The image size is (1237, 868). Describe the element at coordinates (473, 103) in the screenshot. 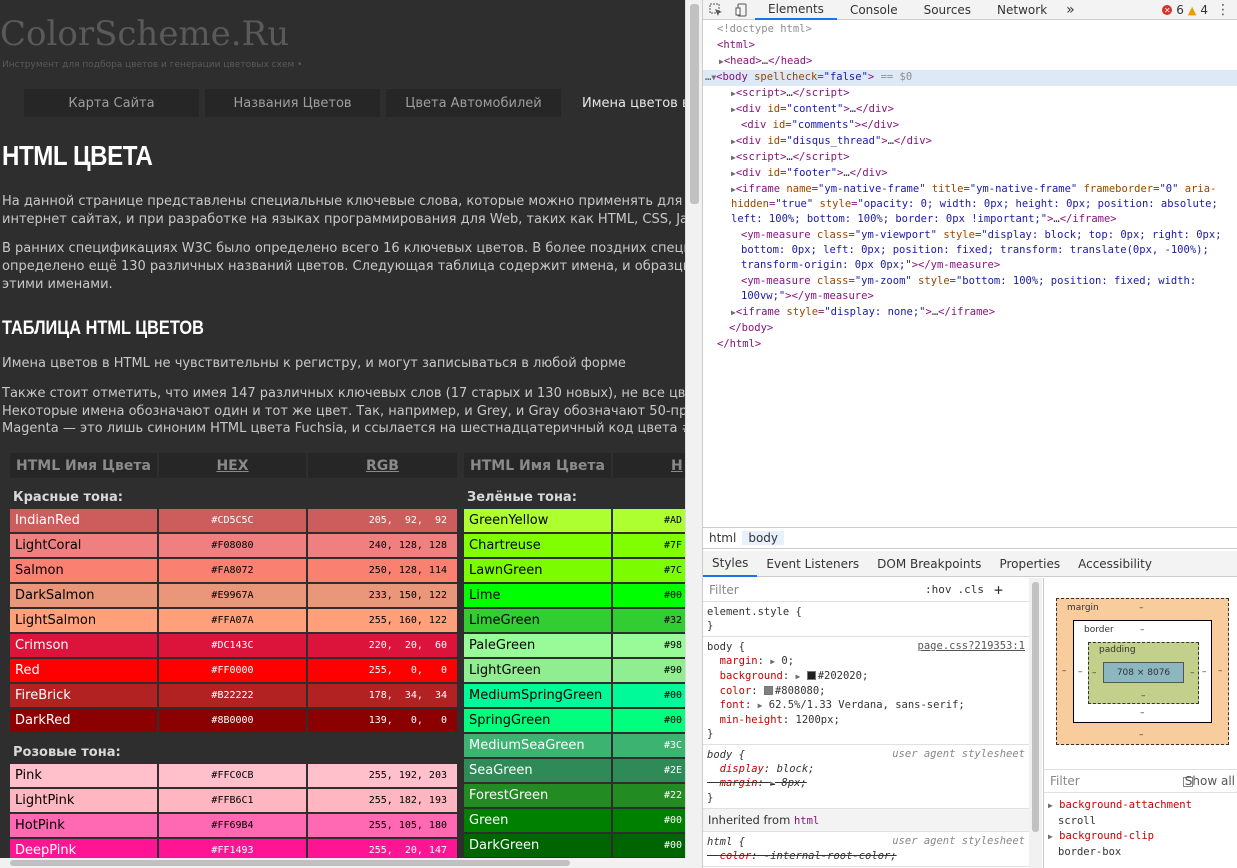

I see `nav-car-colors: Цвета Автомобилей` at that location.